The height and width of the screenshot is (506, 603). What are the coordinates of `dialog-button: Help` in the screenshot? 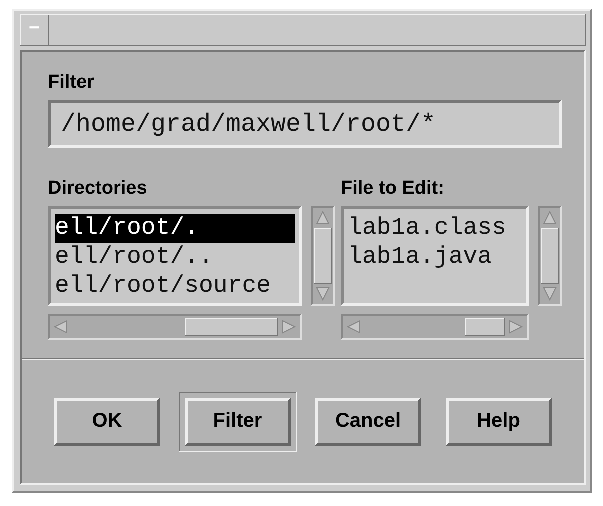 It's located at (499, 422).